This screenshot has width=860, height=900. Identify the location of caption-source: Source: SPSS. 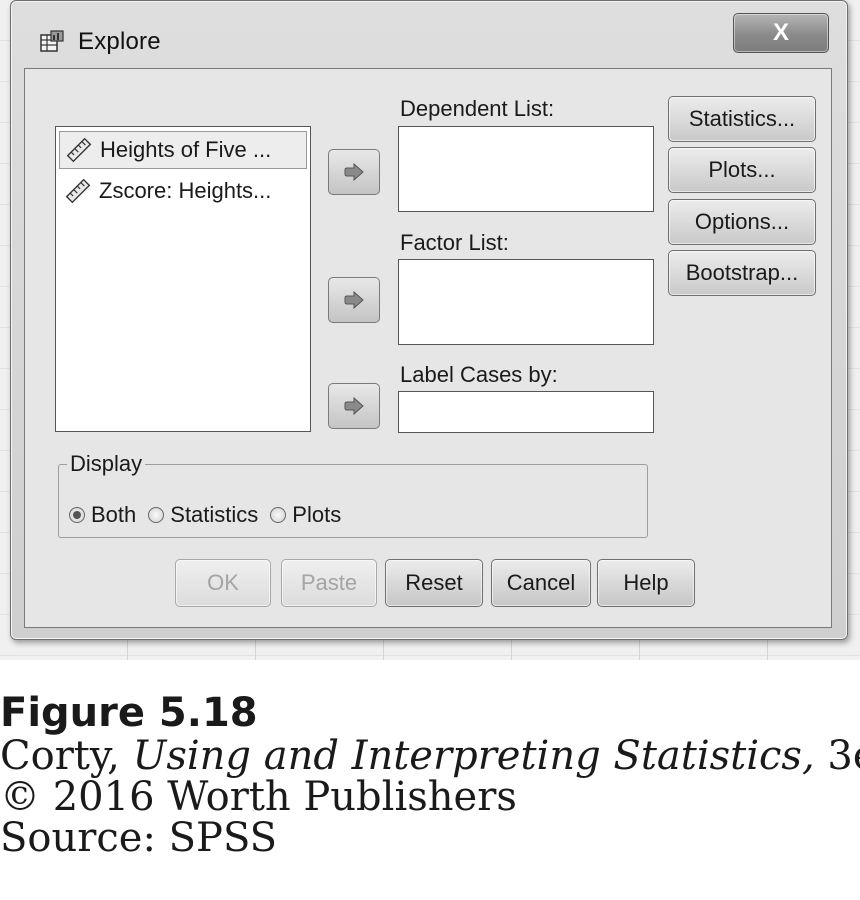
(139, 838).